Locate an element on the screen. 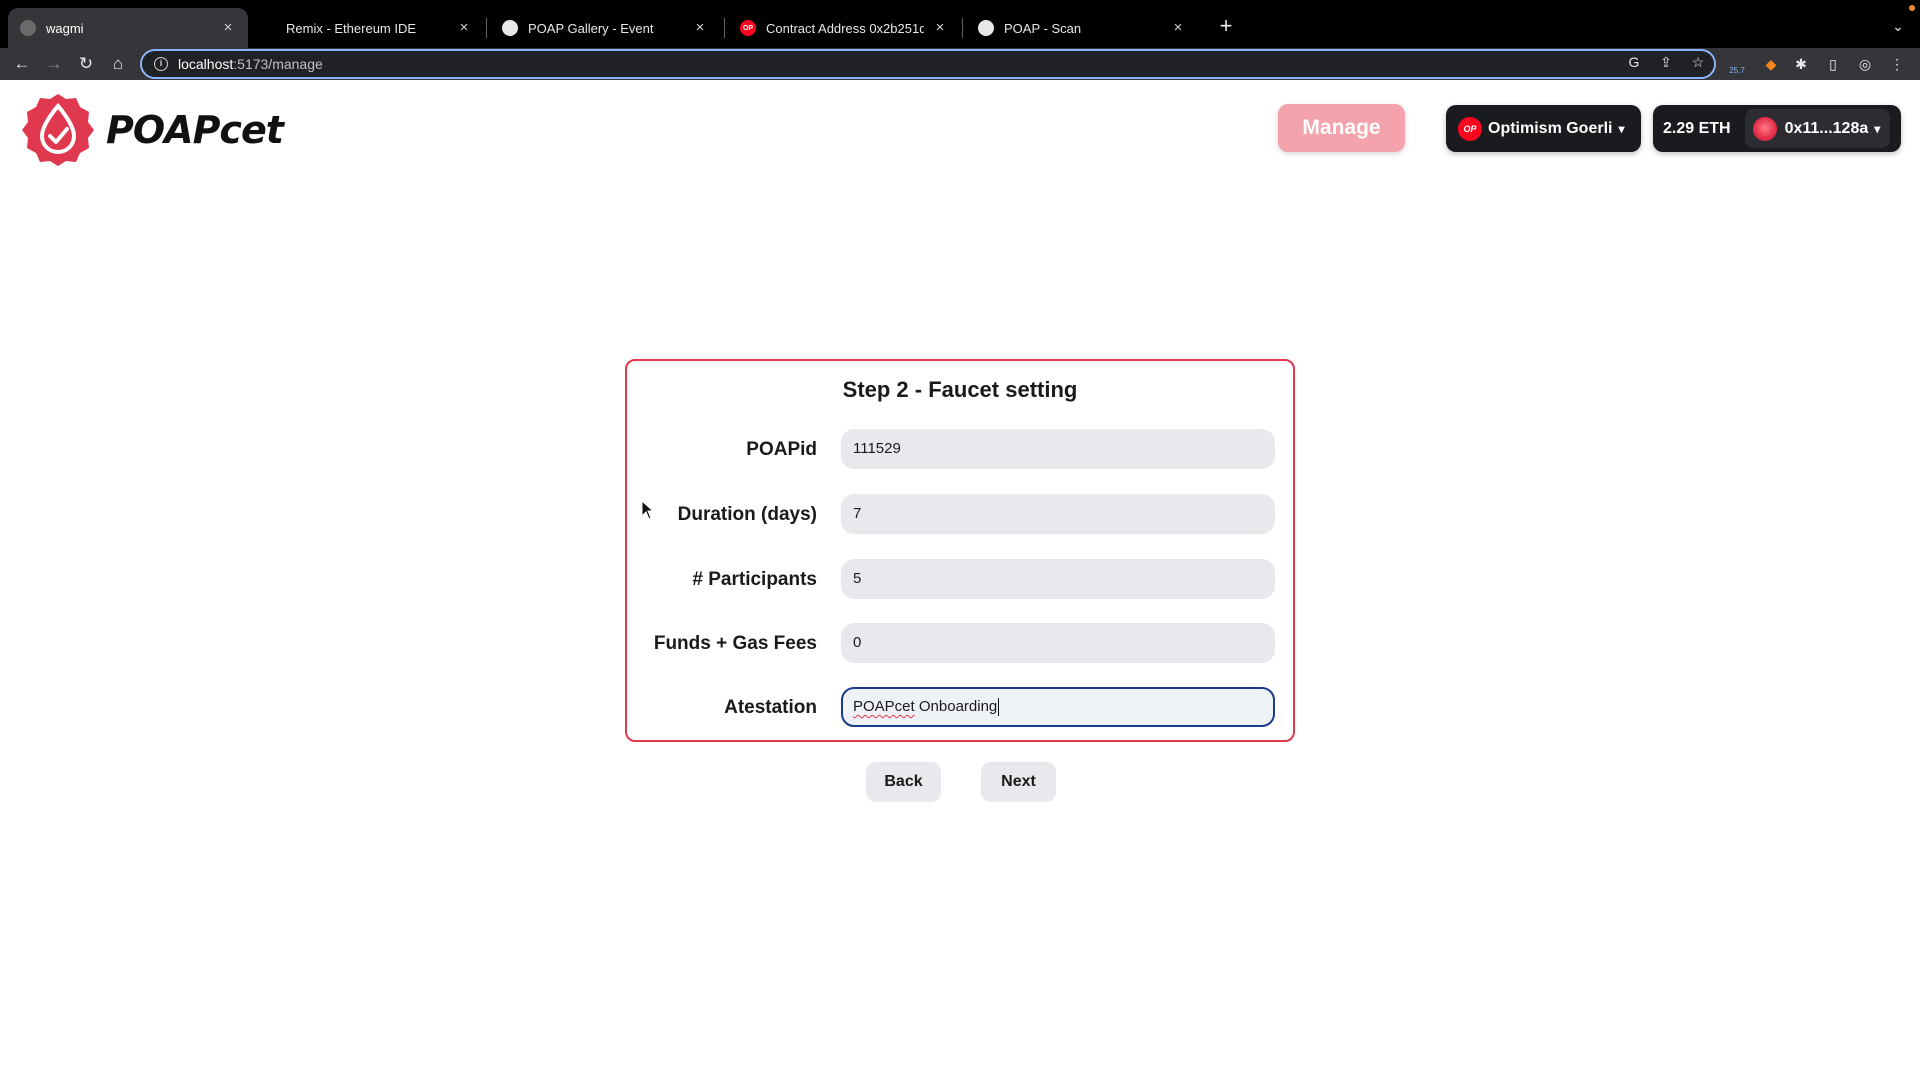  google-icon: G is located at coordinates (1634, 62).